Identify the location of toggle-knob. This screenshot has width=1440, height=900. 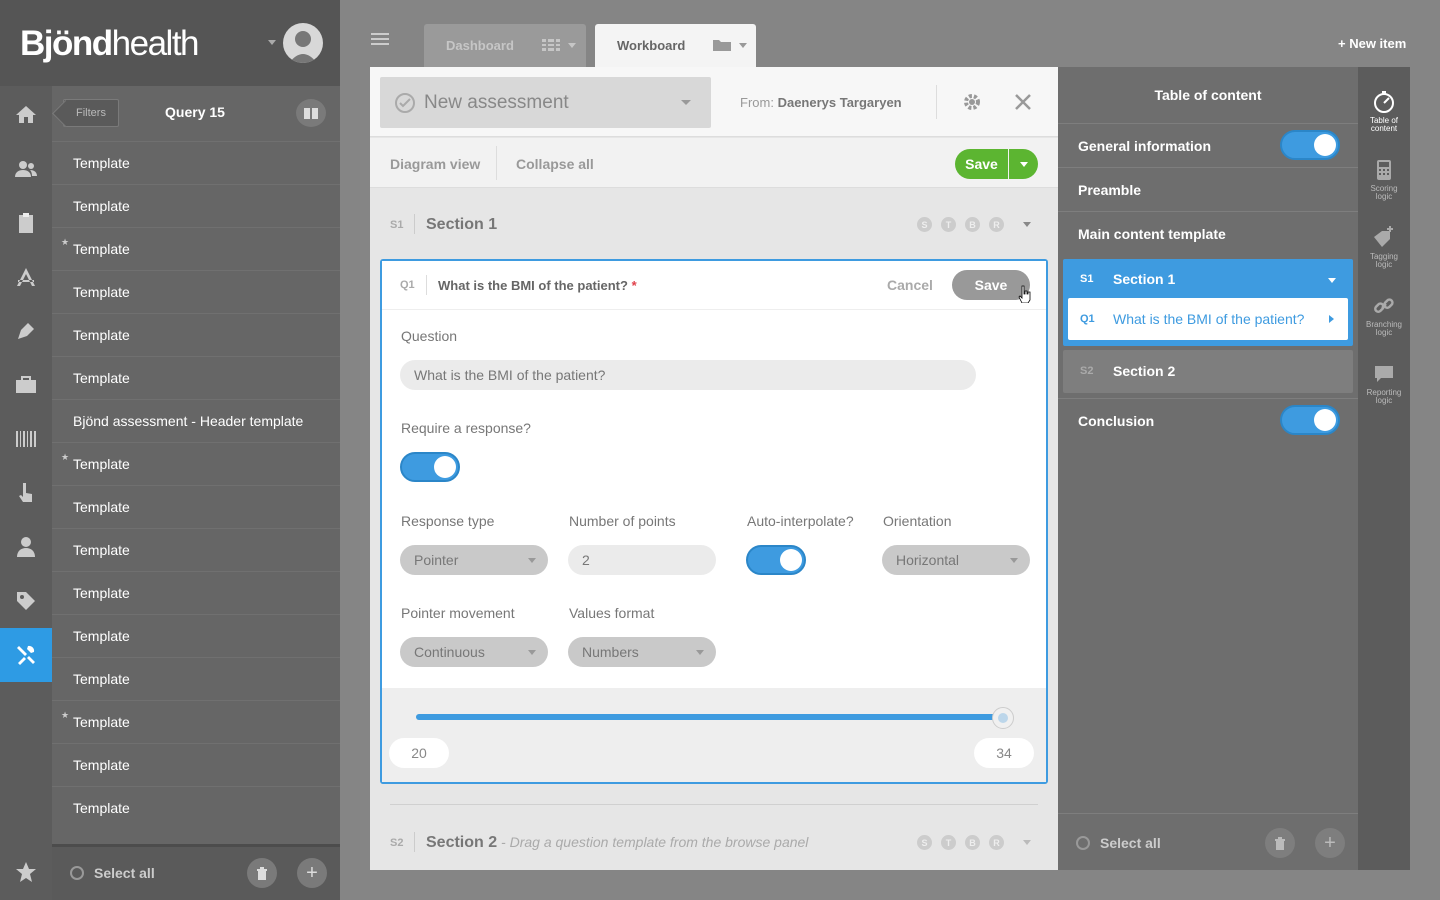
(1325, 145).